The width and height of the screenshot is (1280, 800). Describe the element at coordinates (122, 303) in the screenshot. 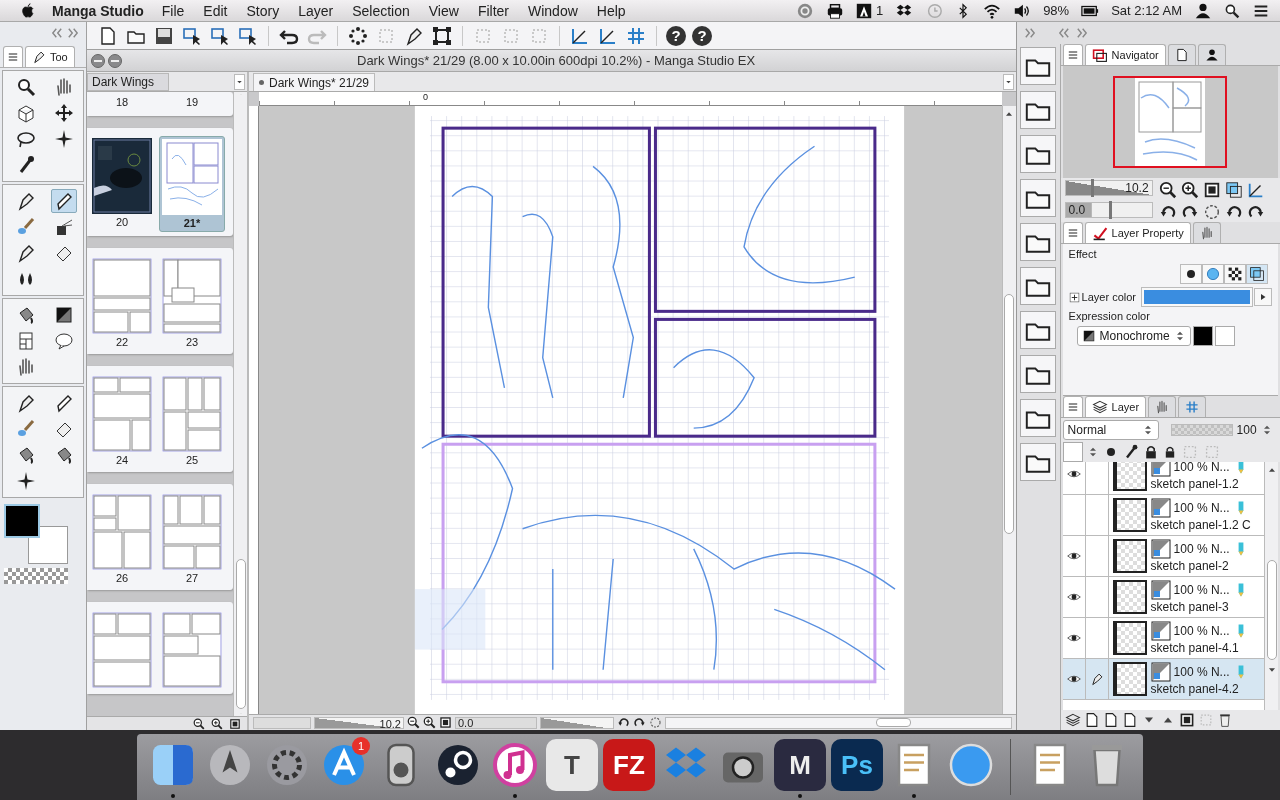

I see `page-thumbnail-item: 22` at that location.